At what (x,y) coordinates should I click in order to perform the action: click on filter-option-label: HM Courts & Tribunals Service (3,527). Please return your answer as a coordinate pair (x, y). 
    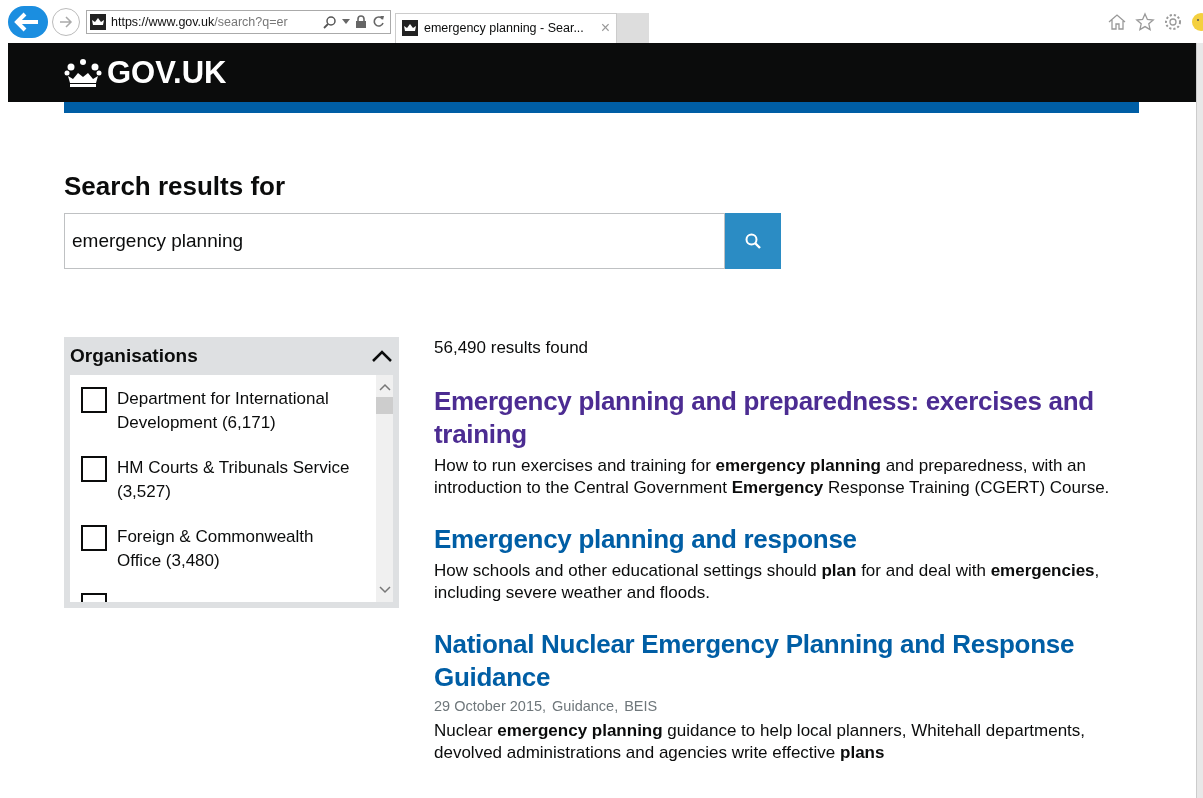
    Looking at the image, I should click on (239, 480).